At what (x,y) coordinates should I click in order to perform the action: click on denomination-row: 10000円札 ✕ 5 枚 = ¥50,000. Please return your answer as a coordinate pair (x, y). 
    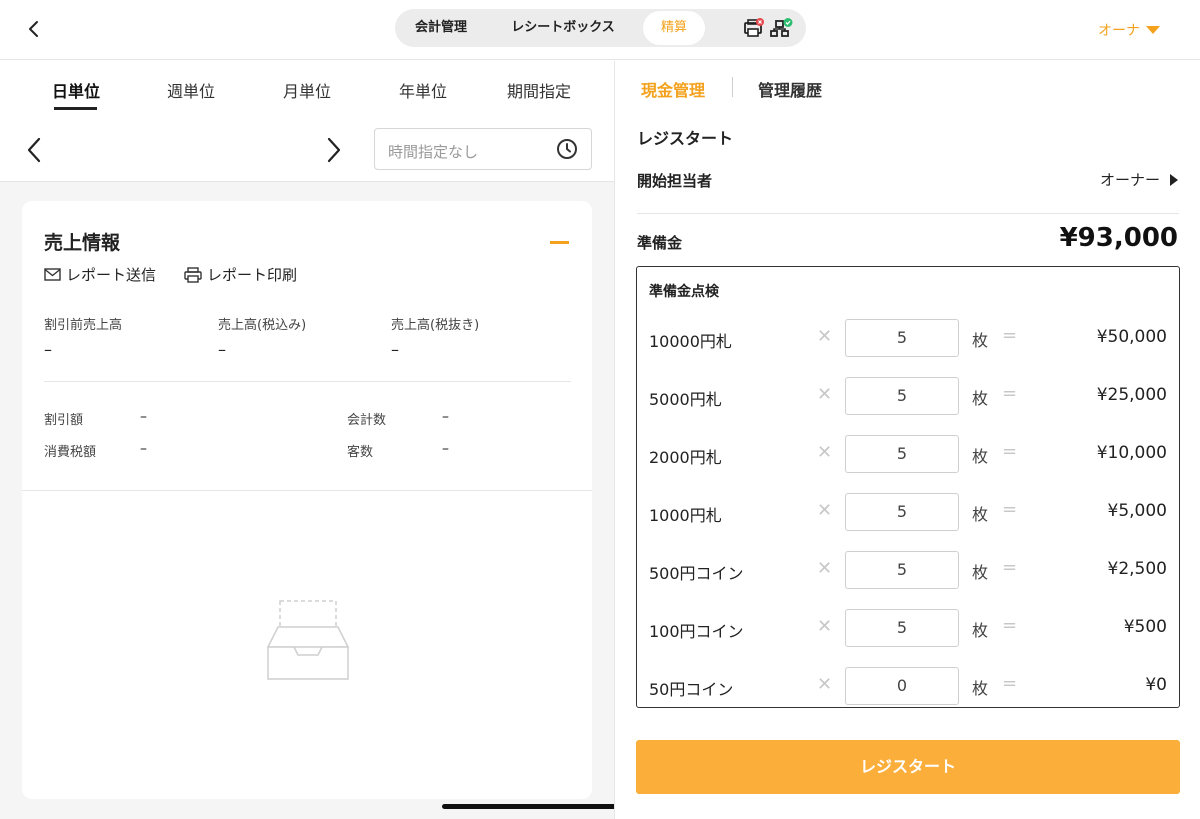
    Looking at the image, I should click on (908, 338).